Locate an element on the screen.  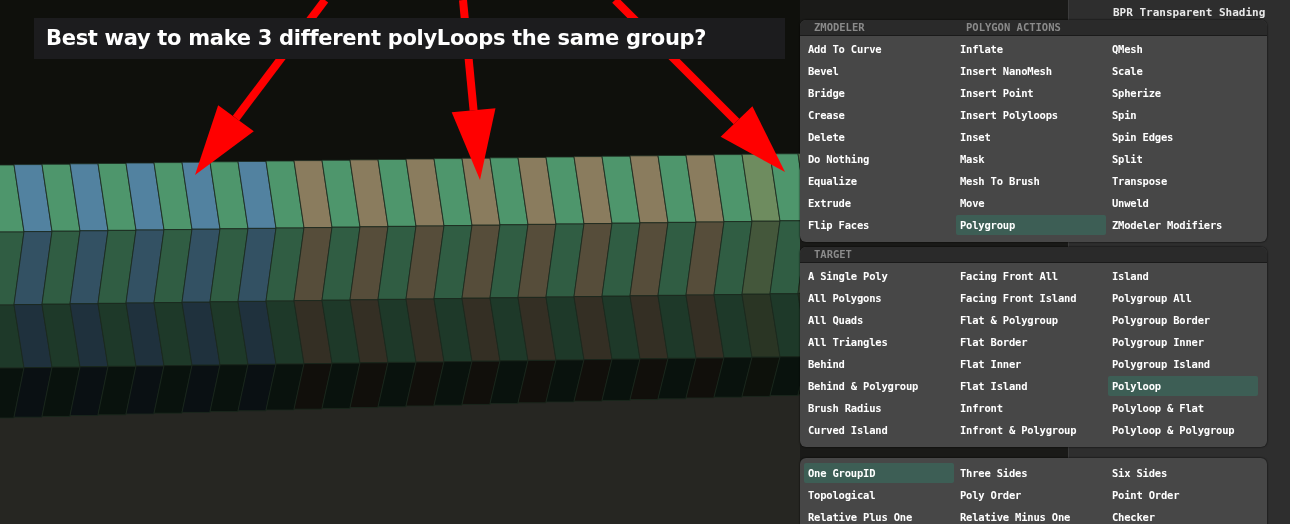
menu-item: Flat Inner is located at coordinates (1031, 364).